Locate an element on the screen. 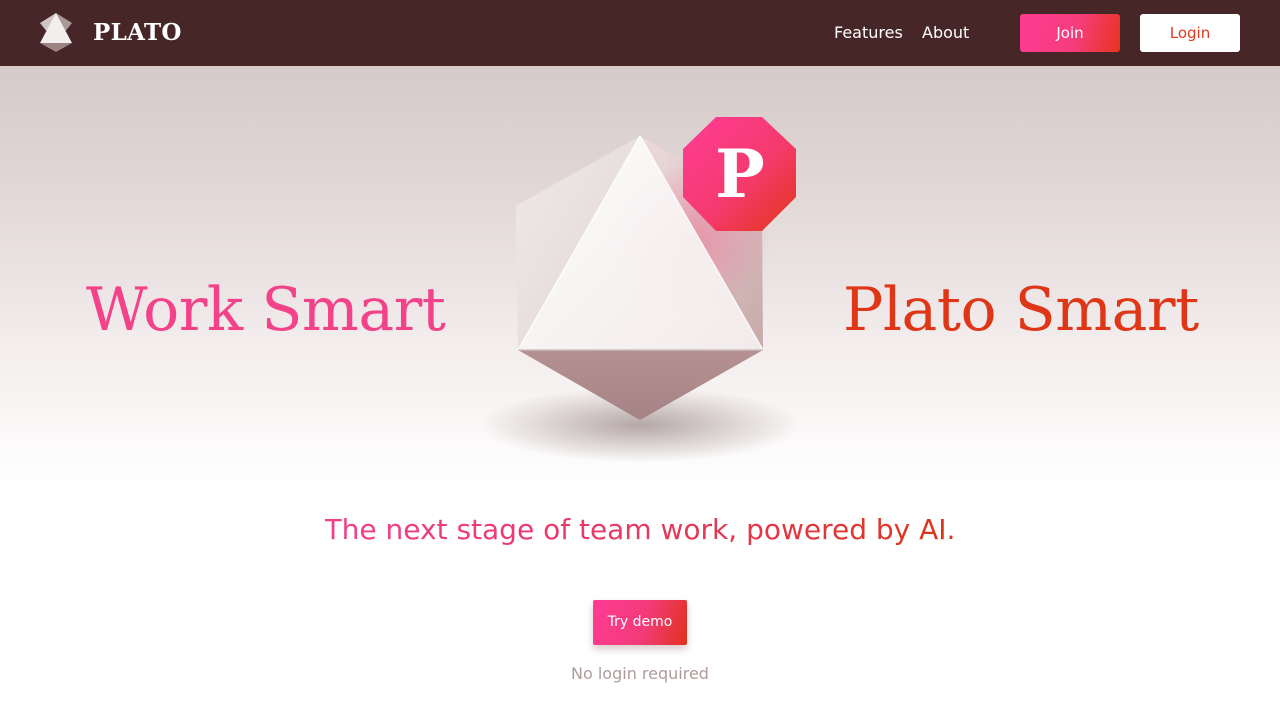 The width and height of the screenshot is (1280, 720). login-button: Login is located at coordinates (1190, 33).